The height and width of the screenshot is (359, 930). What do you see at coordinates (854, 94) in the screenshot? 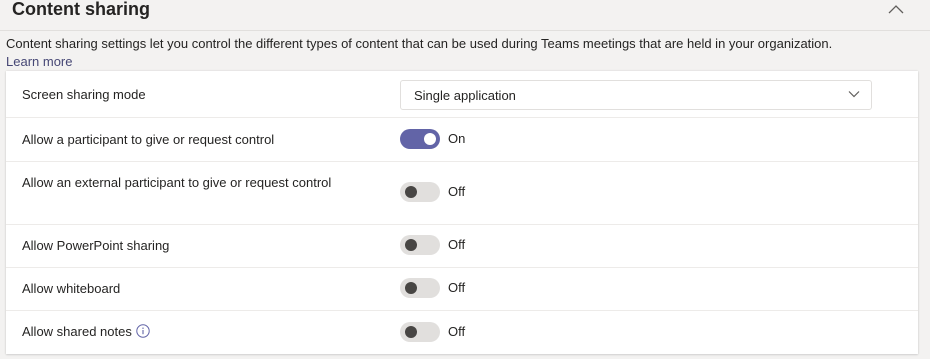
I see `chevron-down-icon` at bounding box center [854, 94].